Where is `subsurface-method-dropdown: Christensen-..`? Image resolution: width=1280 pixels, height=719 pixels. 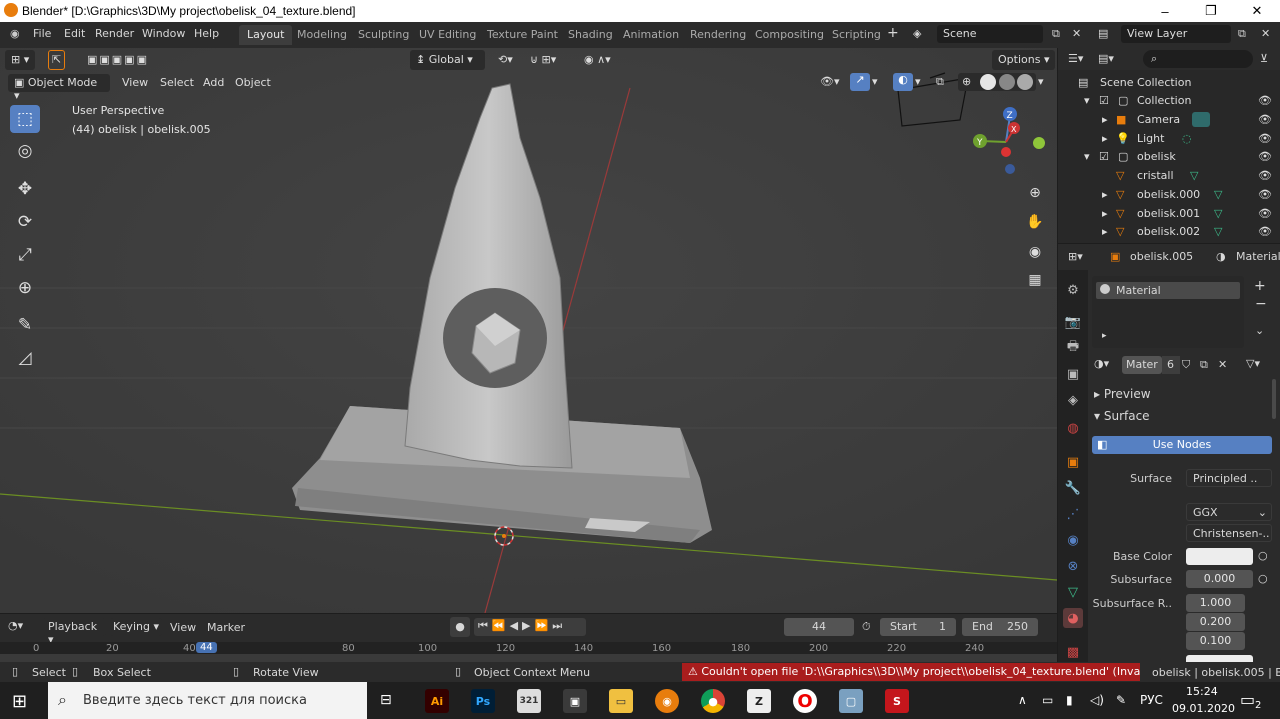 subsurface-method-dropdown: Christensen-.. is located at coordinates (1229, 533).